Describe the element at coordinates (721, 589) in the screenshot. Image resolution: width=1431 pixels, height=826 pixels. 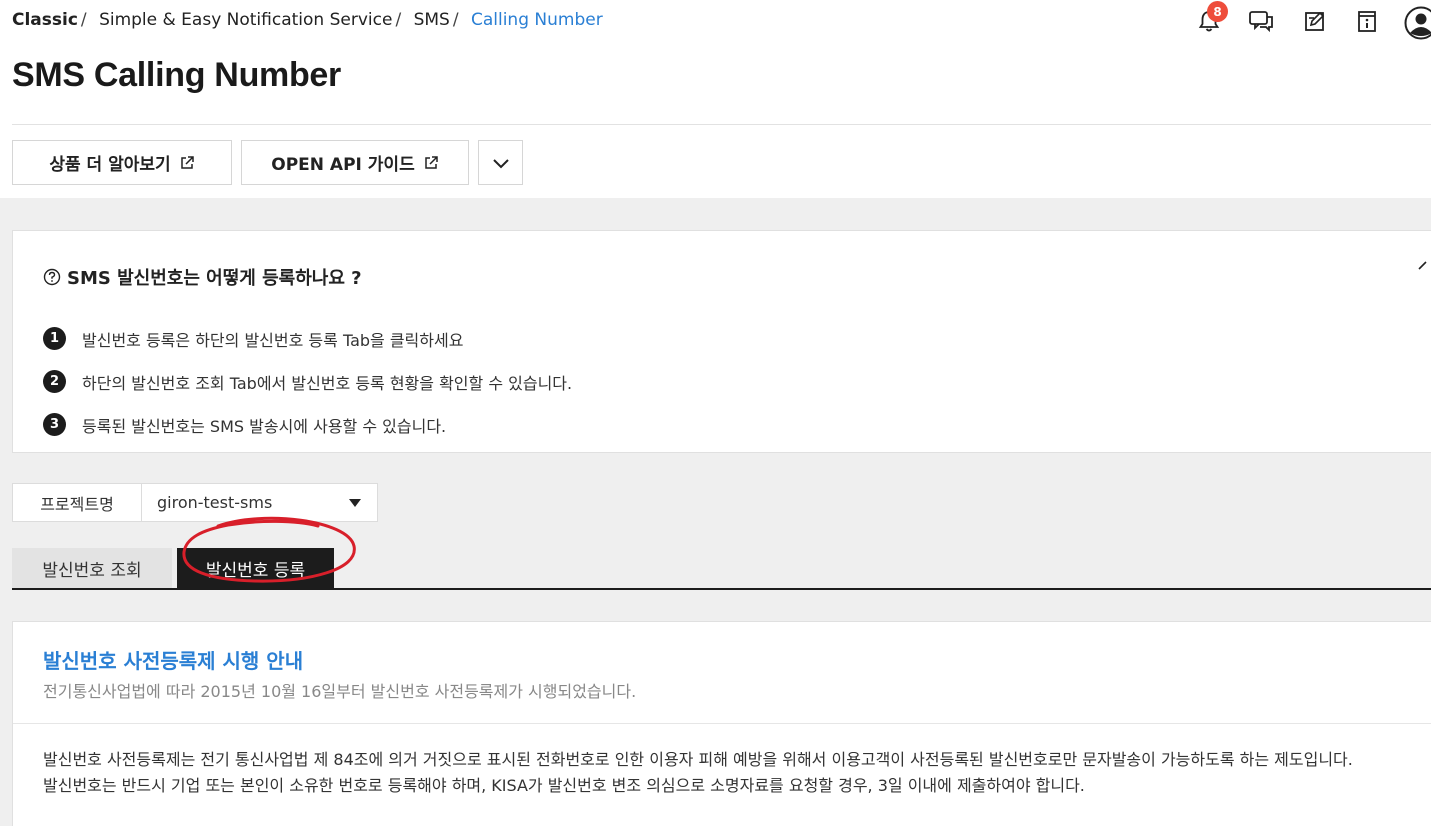
I see `tab-underline` at that location.